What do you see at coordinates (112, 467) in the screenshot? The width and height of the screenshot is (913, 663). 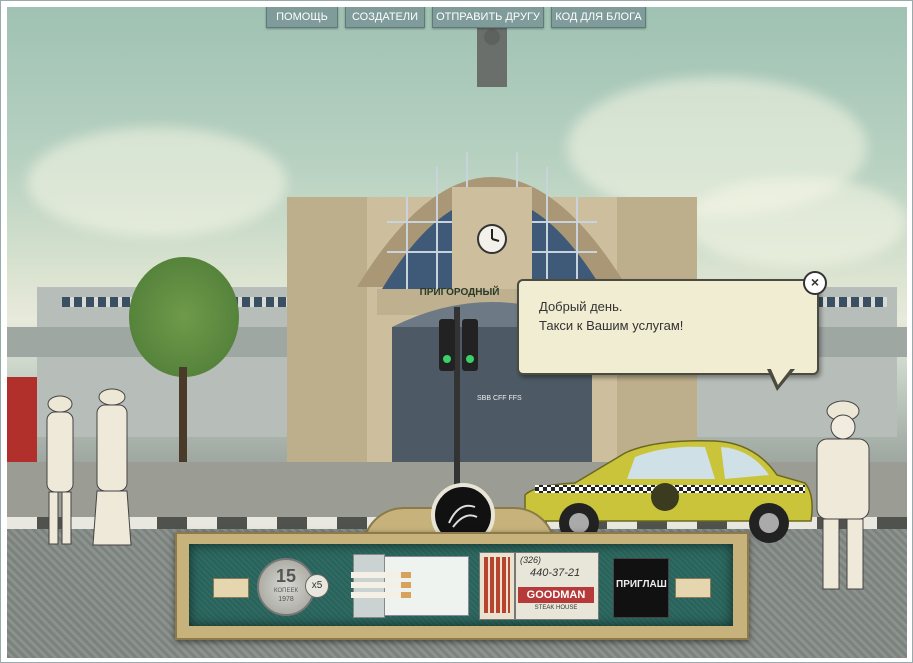 I see `policeman-right` at bounding box center [112, 467].